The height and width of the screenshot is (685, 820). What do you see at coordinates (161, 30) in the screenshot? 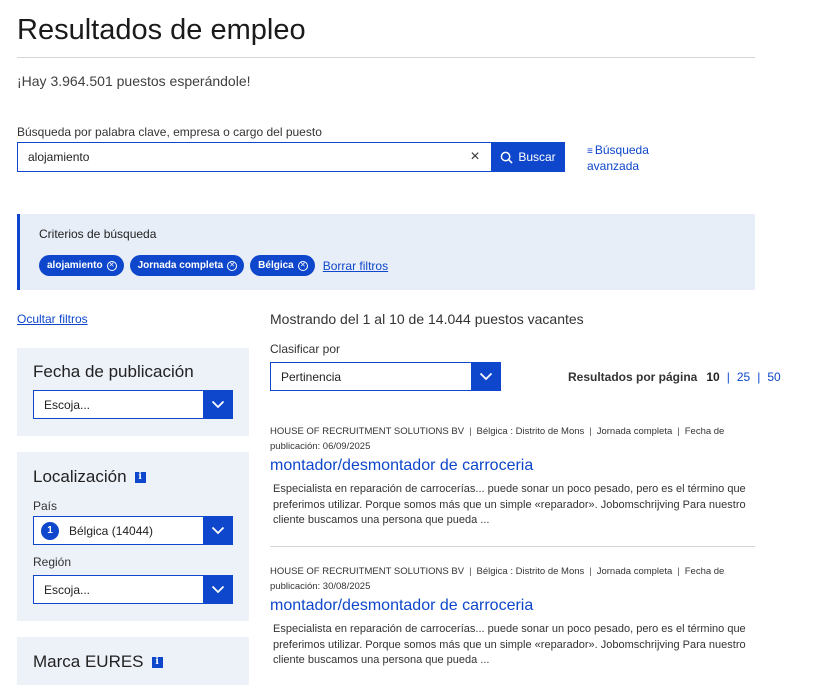
I see `page-title: Resultados de empleo` at bounding box center [161, 30].